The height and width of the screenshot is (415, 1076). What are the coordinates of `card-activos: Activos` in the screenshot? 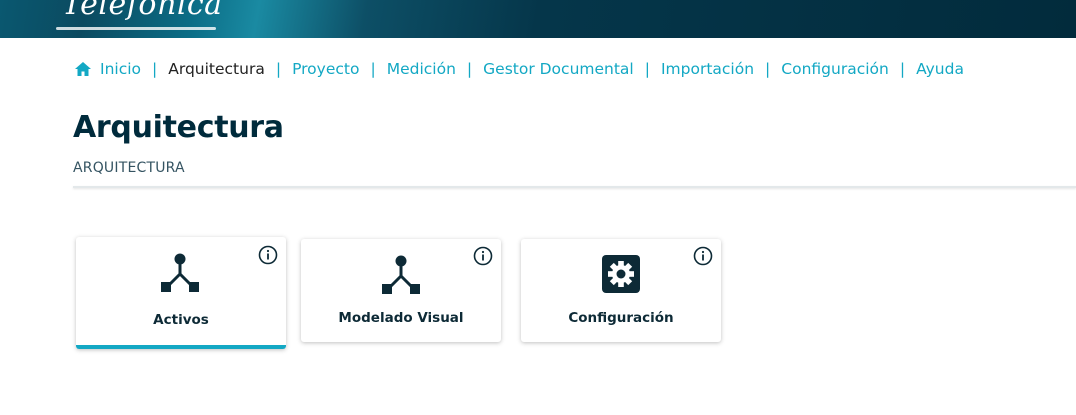 It's located at (181, 293).